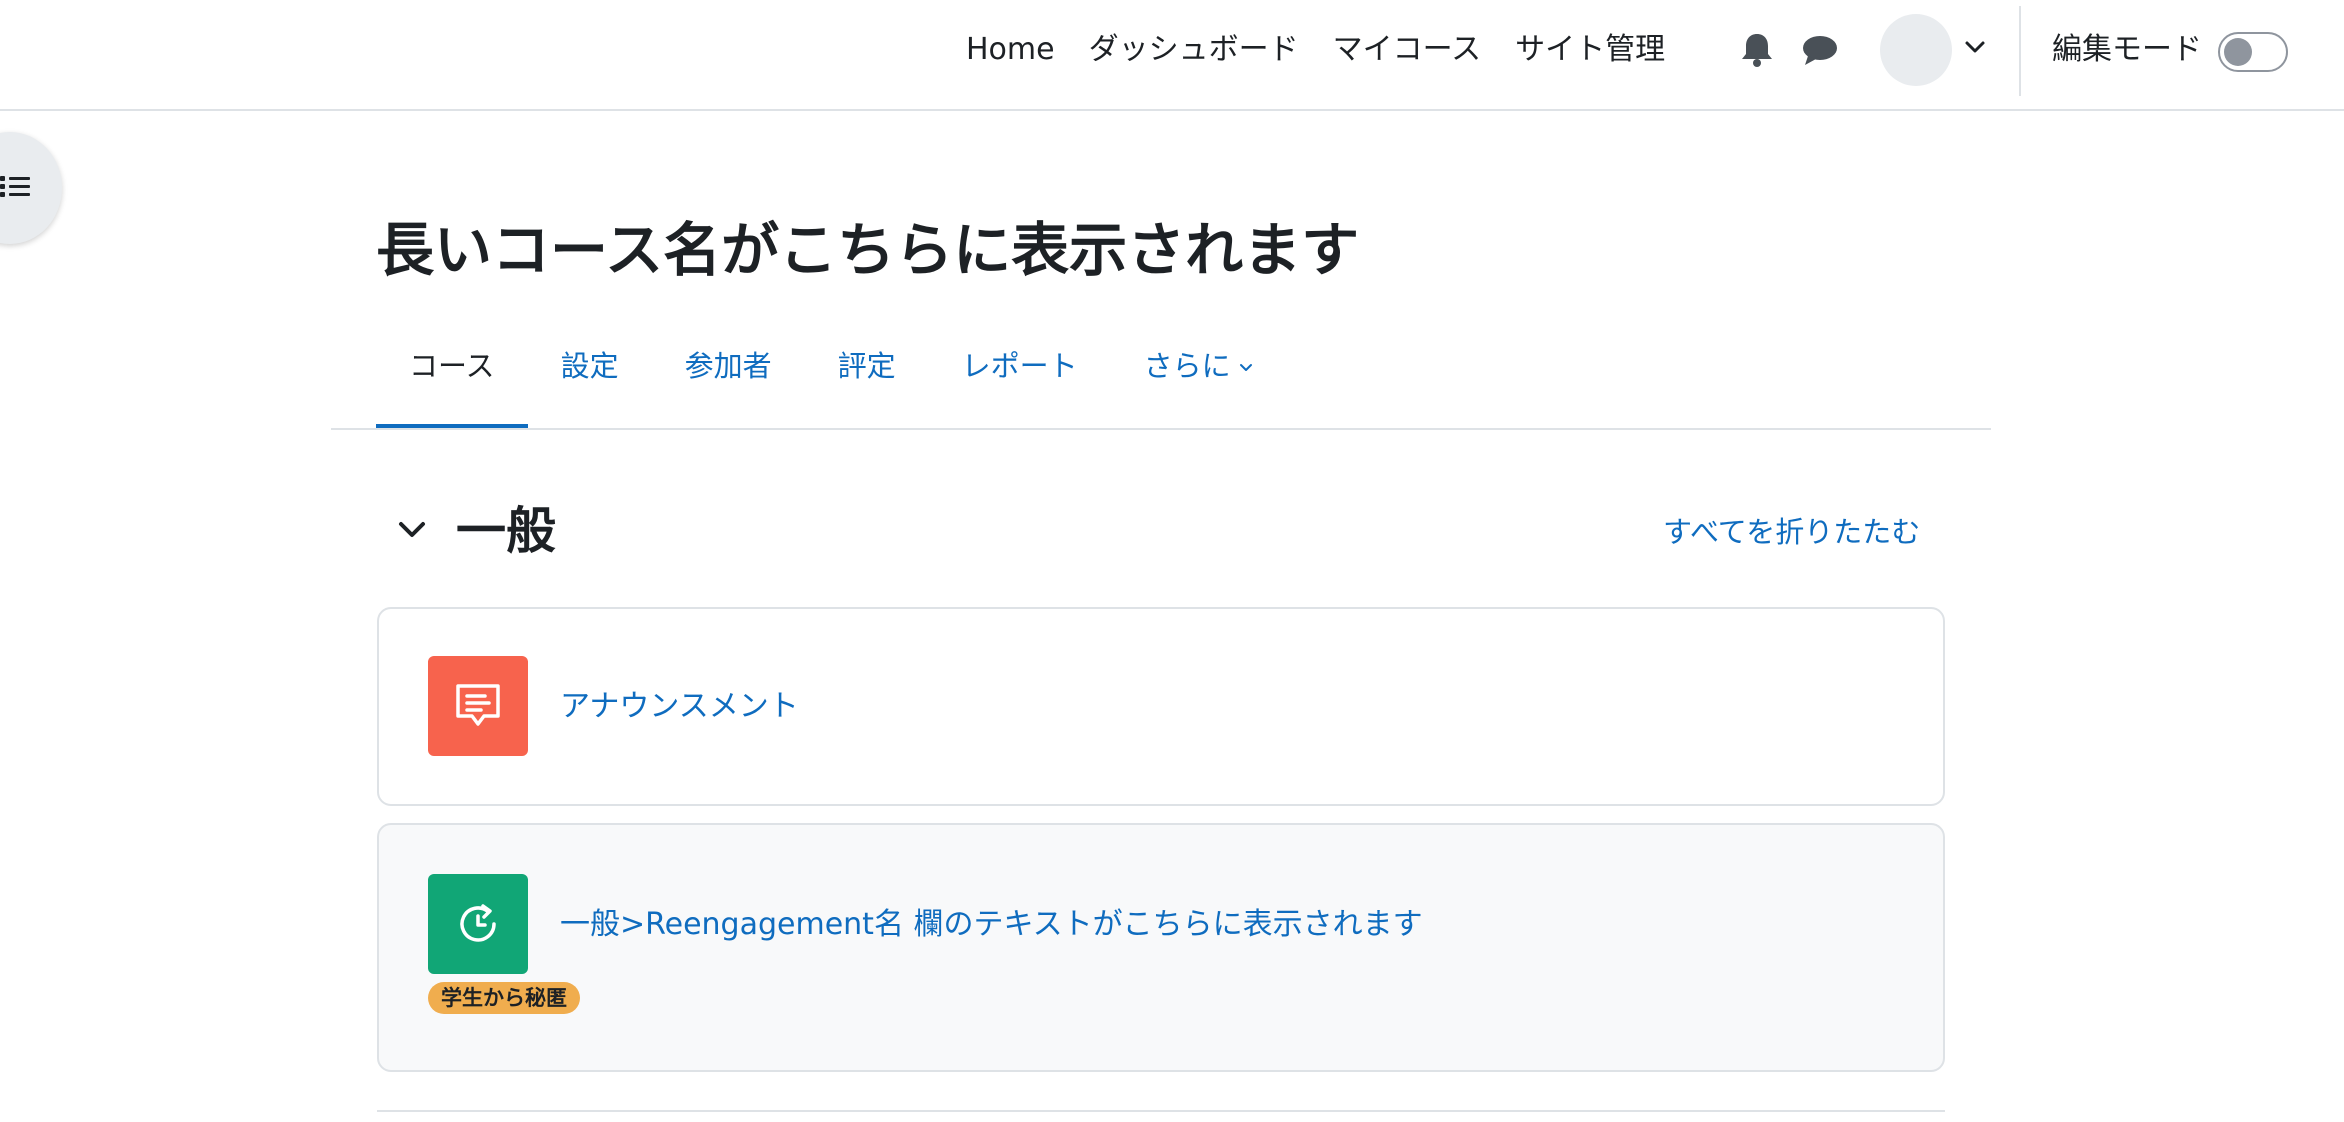 This screenshot has height=1122, width=2344. What do you see at coordinates (589, 366) in the screenshot?
I see `tab-label: 設定` at bounding box center [589, 366].